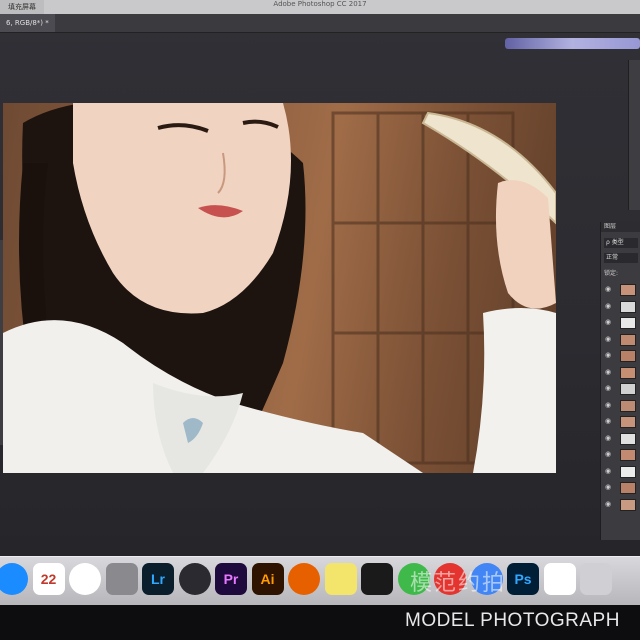 The height and width of the screenshot is (640, 640). Describe the element at coordinates (458, 583) in the screenshot. I see `watermark-logo: 模范约拍` at that location.